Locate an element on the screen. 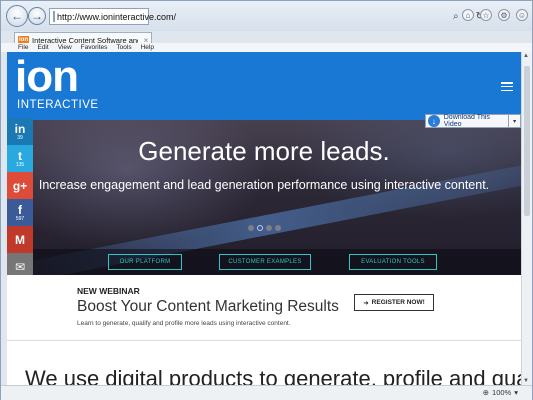 This screenshot has width=533, height=400. favorites-star-icon: ☆ is located at coordinates (486, 15).